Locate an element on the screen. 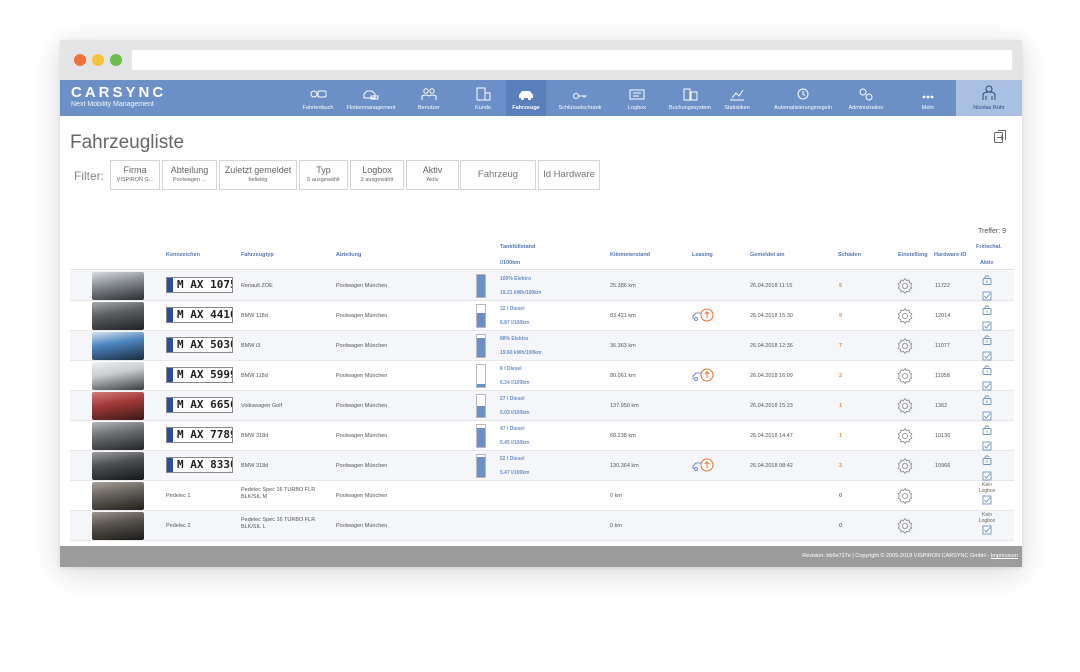  nav-item-statistiken: Statistiken is located at coordinates (737, 98).